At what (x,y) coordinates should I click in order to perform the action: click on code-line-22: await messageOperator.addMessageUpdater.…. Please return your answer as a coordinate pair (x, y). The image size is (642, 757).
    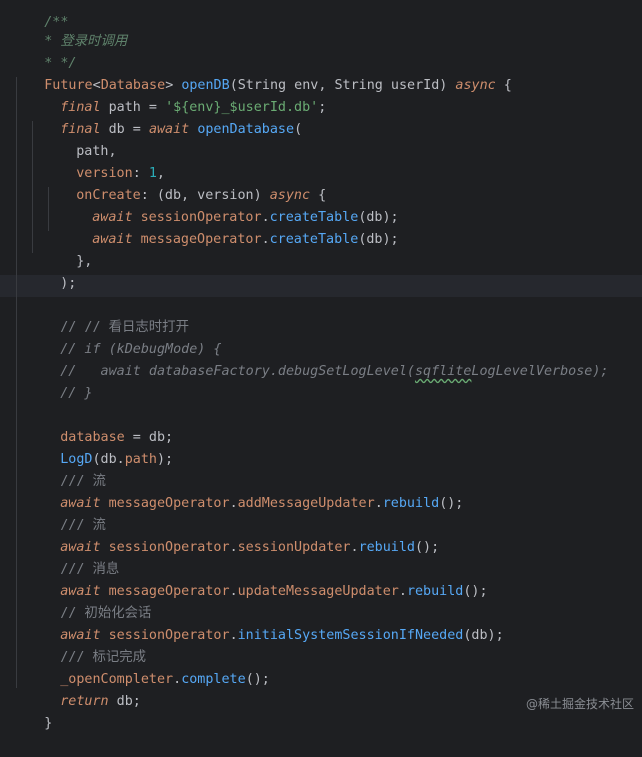
    Looking at the image, I should click on (245, 491).